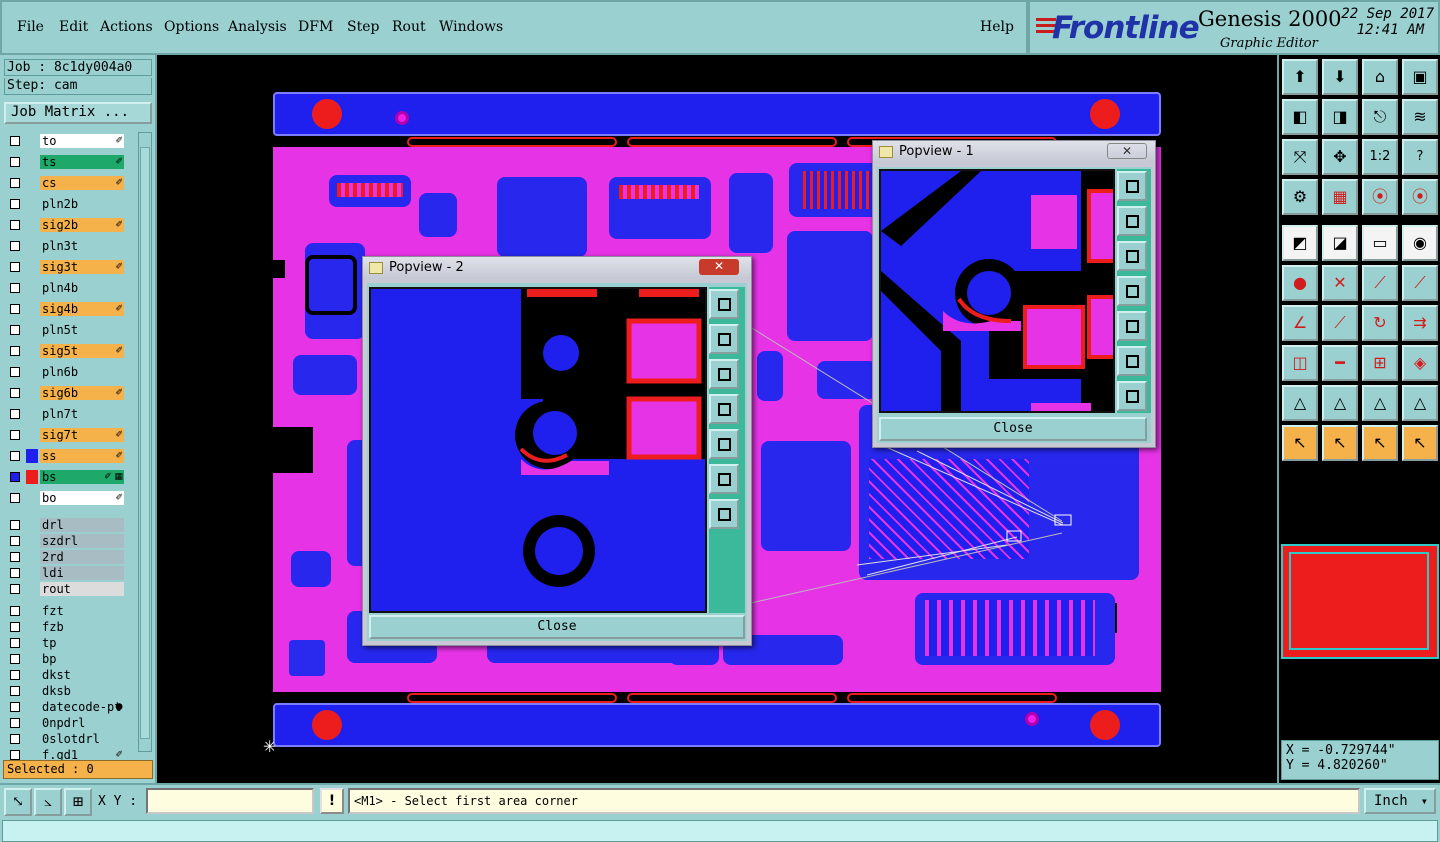  What do you see at coordinates (1127, 151) in the screenshot?
I see `popview-1-close-x-button: ✕` at bounding box center [1127, 151].